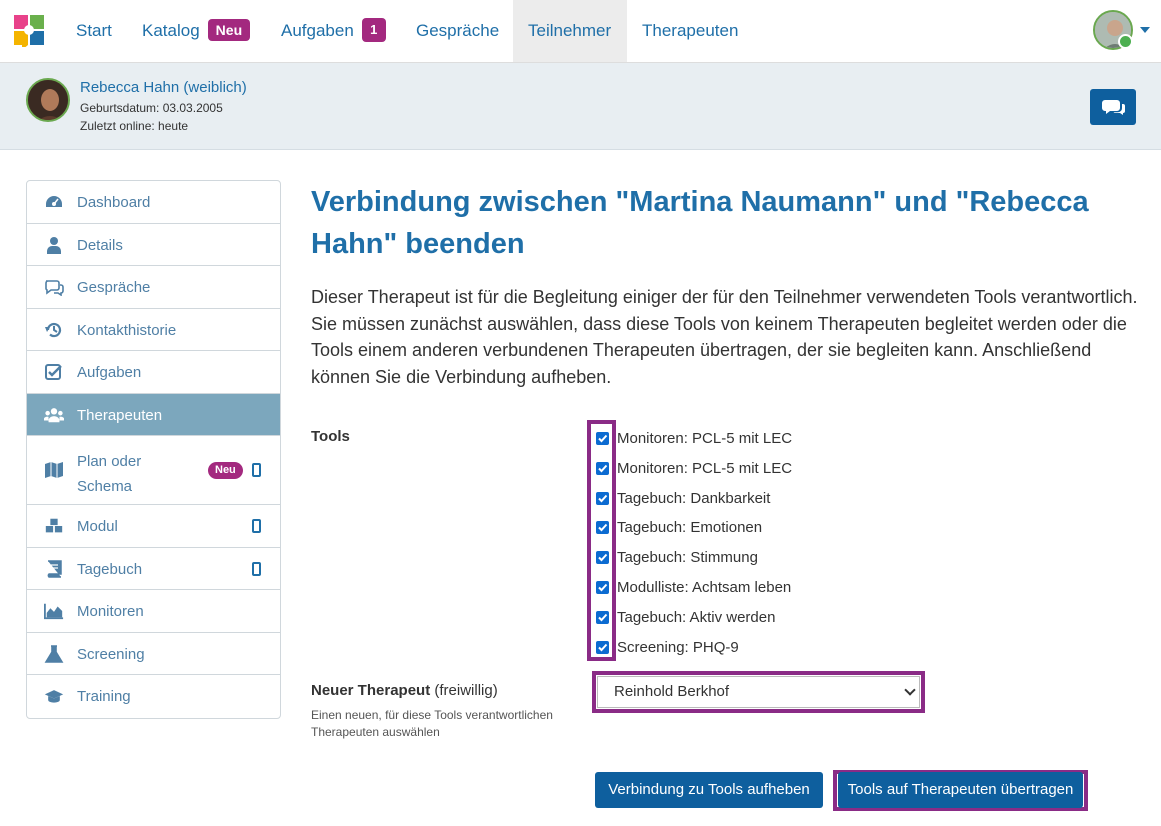 The height and width of the screenshot is (826, 1161). What do you see at coordinates (330, 436) in the screenshot?
I see `tools-label: Tools` at bounding box center [330, 436].